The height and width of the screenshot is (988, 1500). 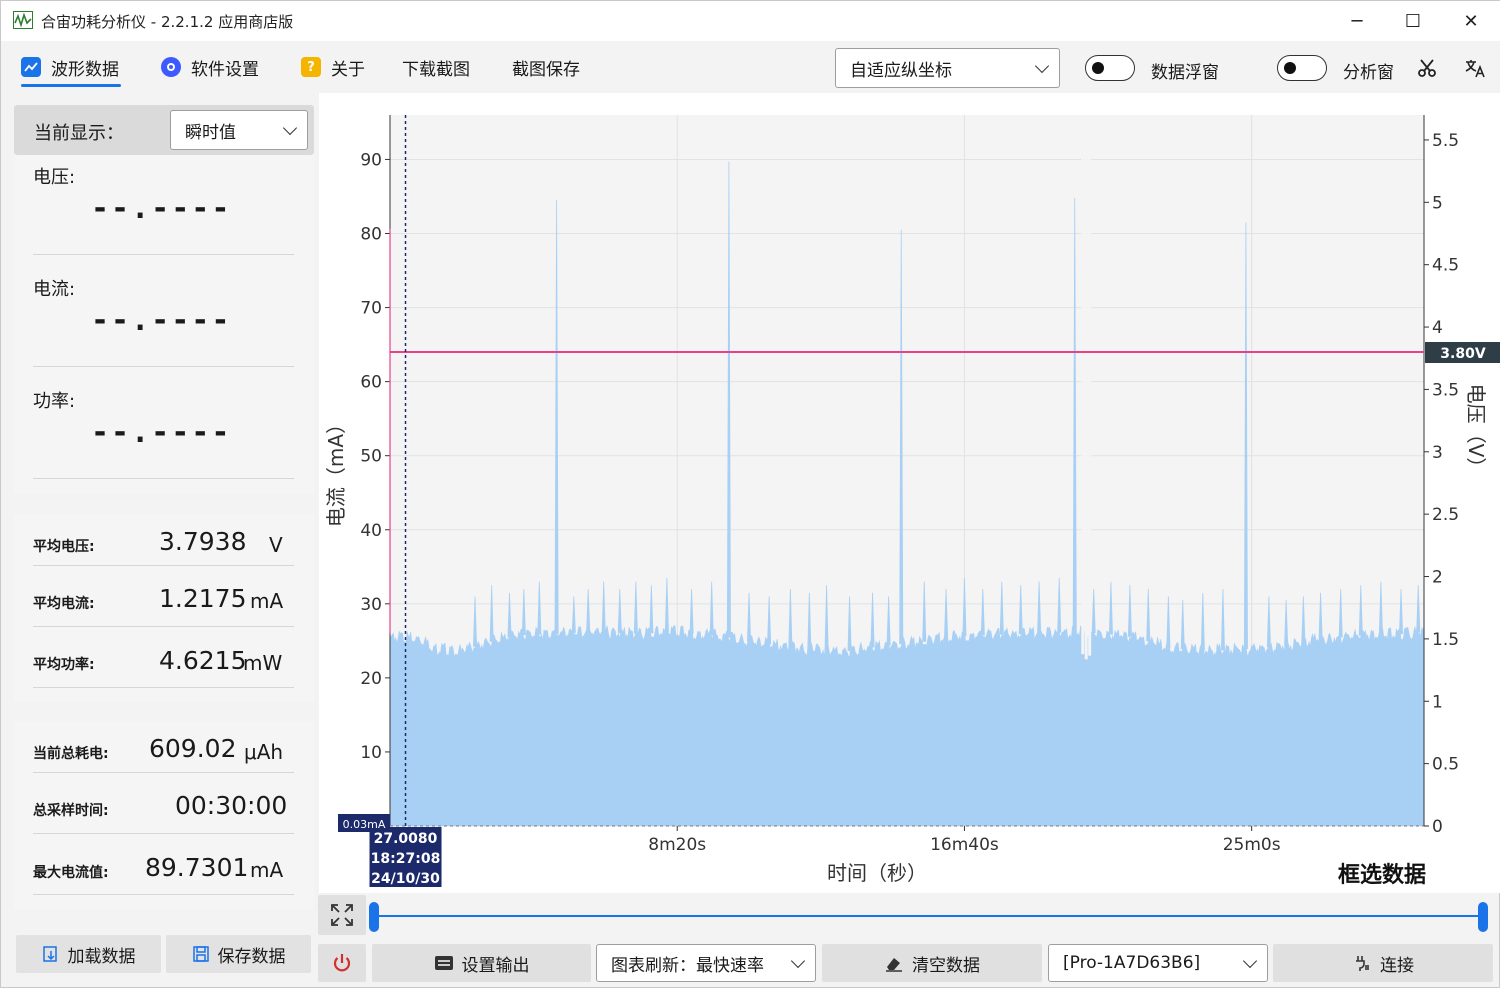 I want to click on analysis-window-toggle, so click(x=1302, y=68).